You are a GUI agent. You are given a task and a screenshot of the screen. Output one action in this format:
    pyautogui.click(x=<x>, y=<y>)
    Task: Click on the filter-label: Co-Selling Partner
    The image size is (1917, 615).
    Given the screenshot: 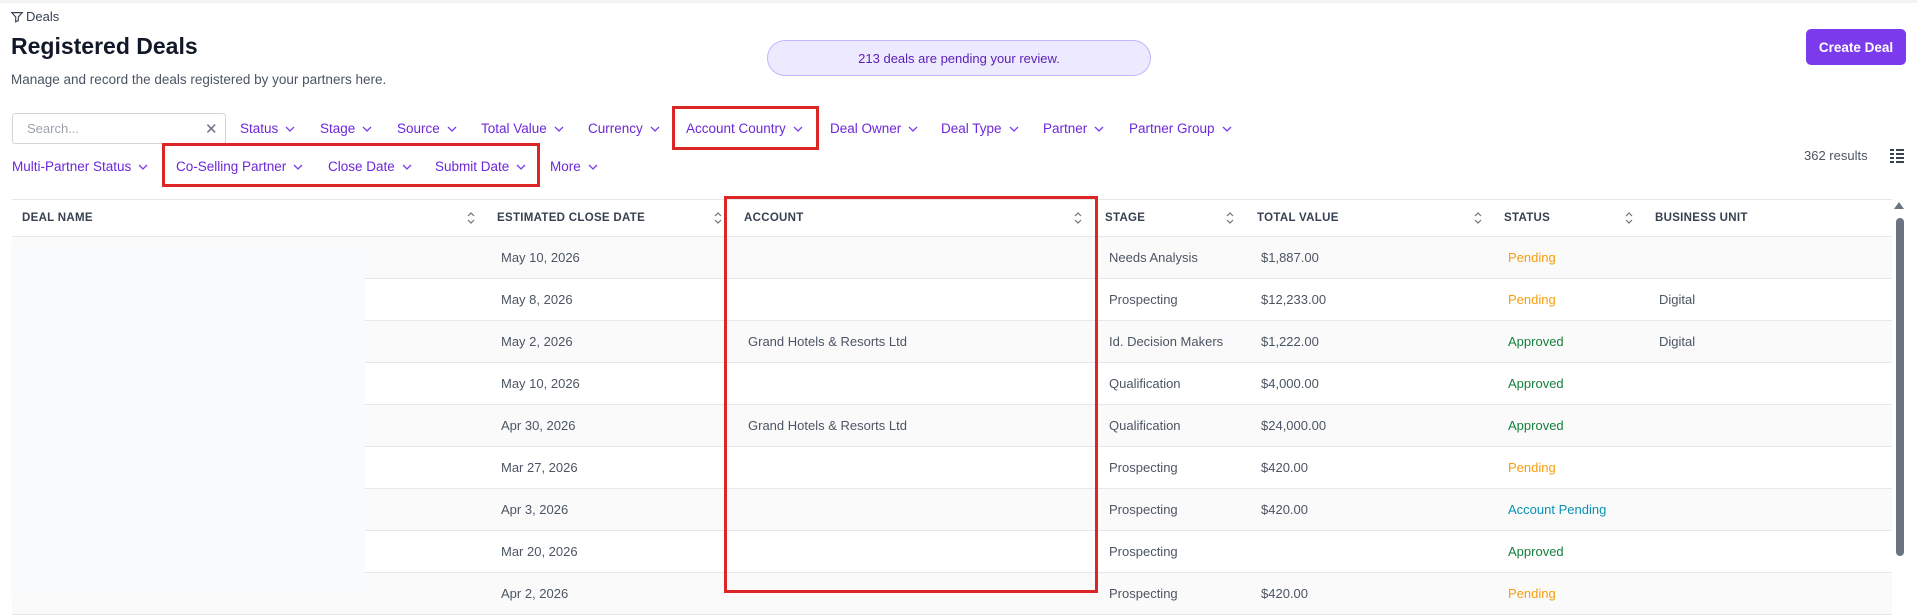 What is the action you would take?
    pyautogui.click(x=231, y=166)
    